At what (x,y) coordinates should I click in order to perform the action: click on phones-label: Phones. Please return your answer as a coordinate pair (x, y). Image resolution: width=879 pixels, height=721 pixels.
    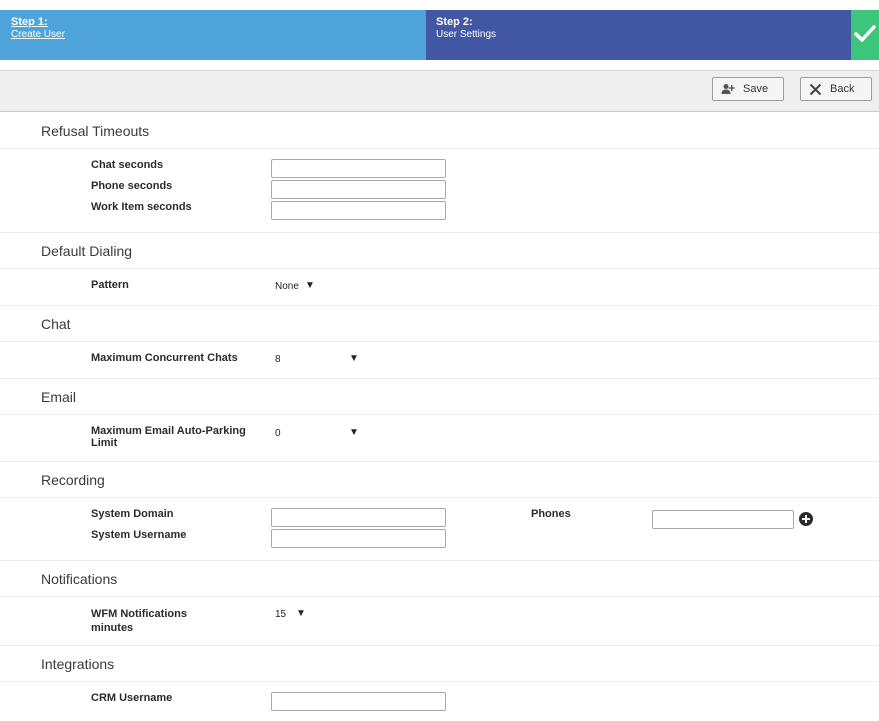
    Looking at the image, I should click on (551, 514).